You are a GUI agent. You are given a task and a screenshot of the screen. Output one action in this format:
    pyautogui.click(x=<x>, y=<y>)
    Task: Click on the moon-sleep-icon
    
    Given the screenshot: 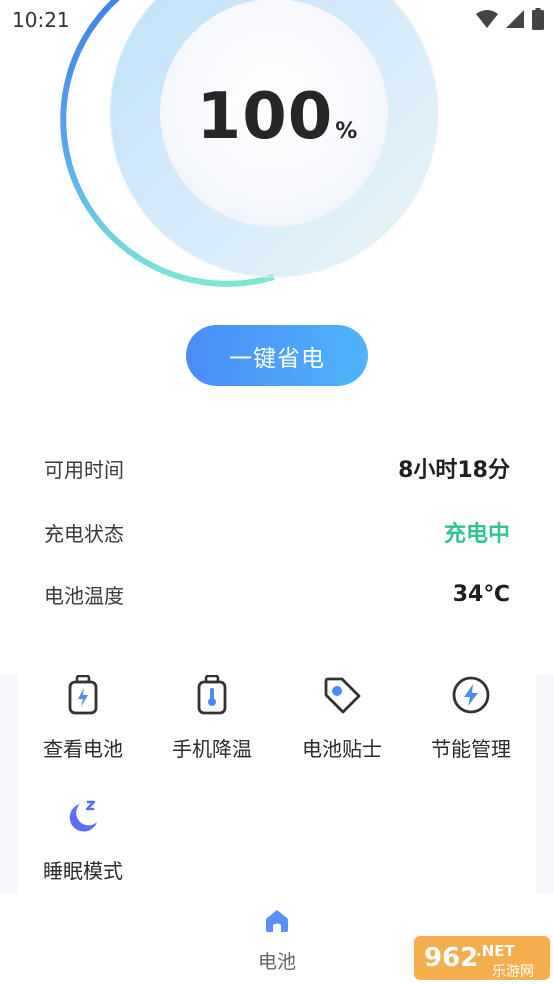 What is the action you would take?
    pyautogui.click(x=83, y=817)
    